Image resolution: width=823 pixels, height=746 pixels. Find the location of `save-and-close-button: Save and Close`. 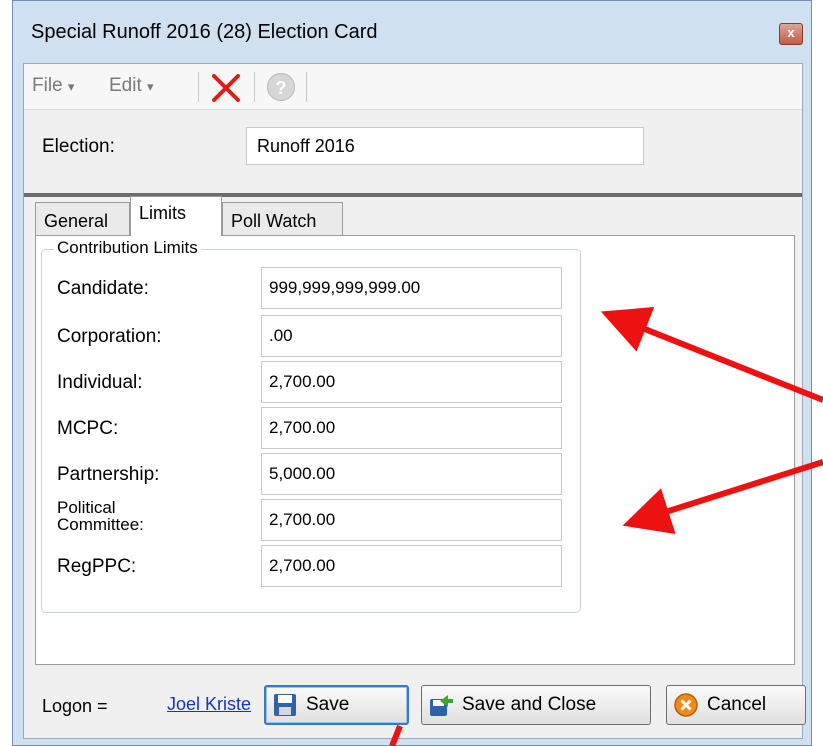

save-and-close-button: Save and Close is located at coordinates (536, 705).